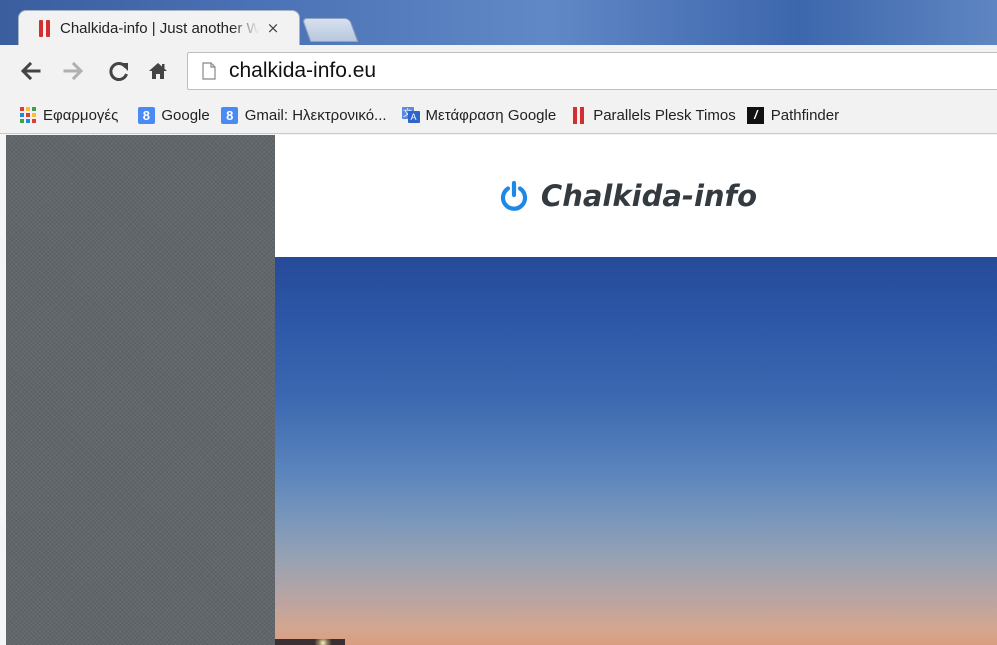 The image size is (997, 645). I want to click on hero-silhouette, so click(310, 642).